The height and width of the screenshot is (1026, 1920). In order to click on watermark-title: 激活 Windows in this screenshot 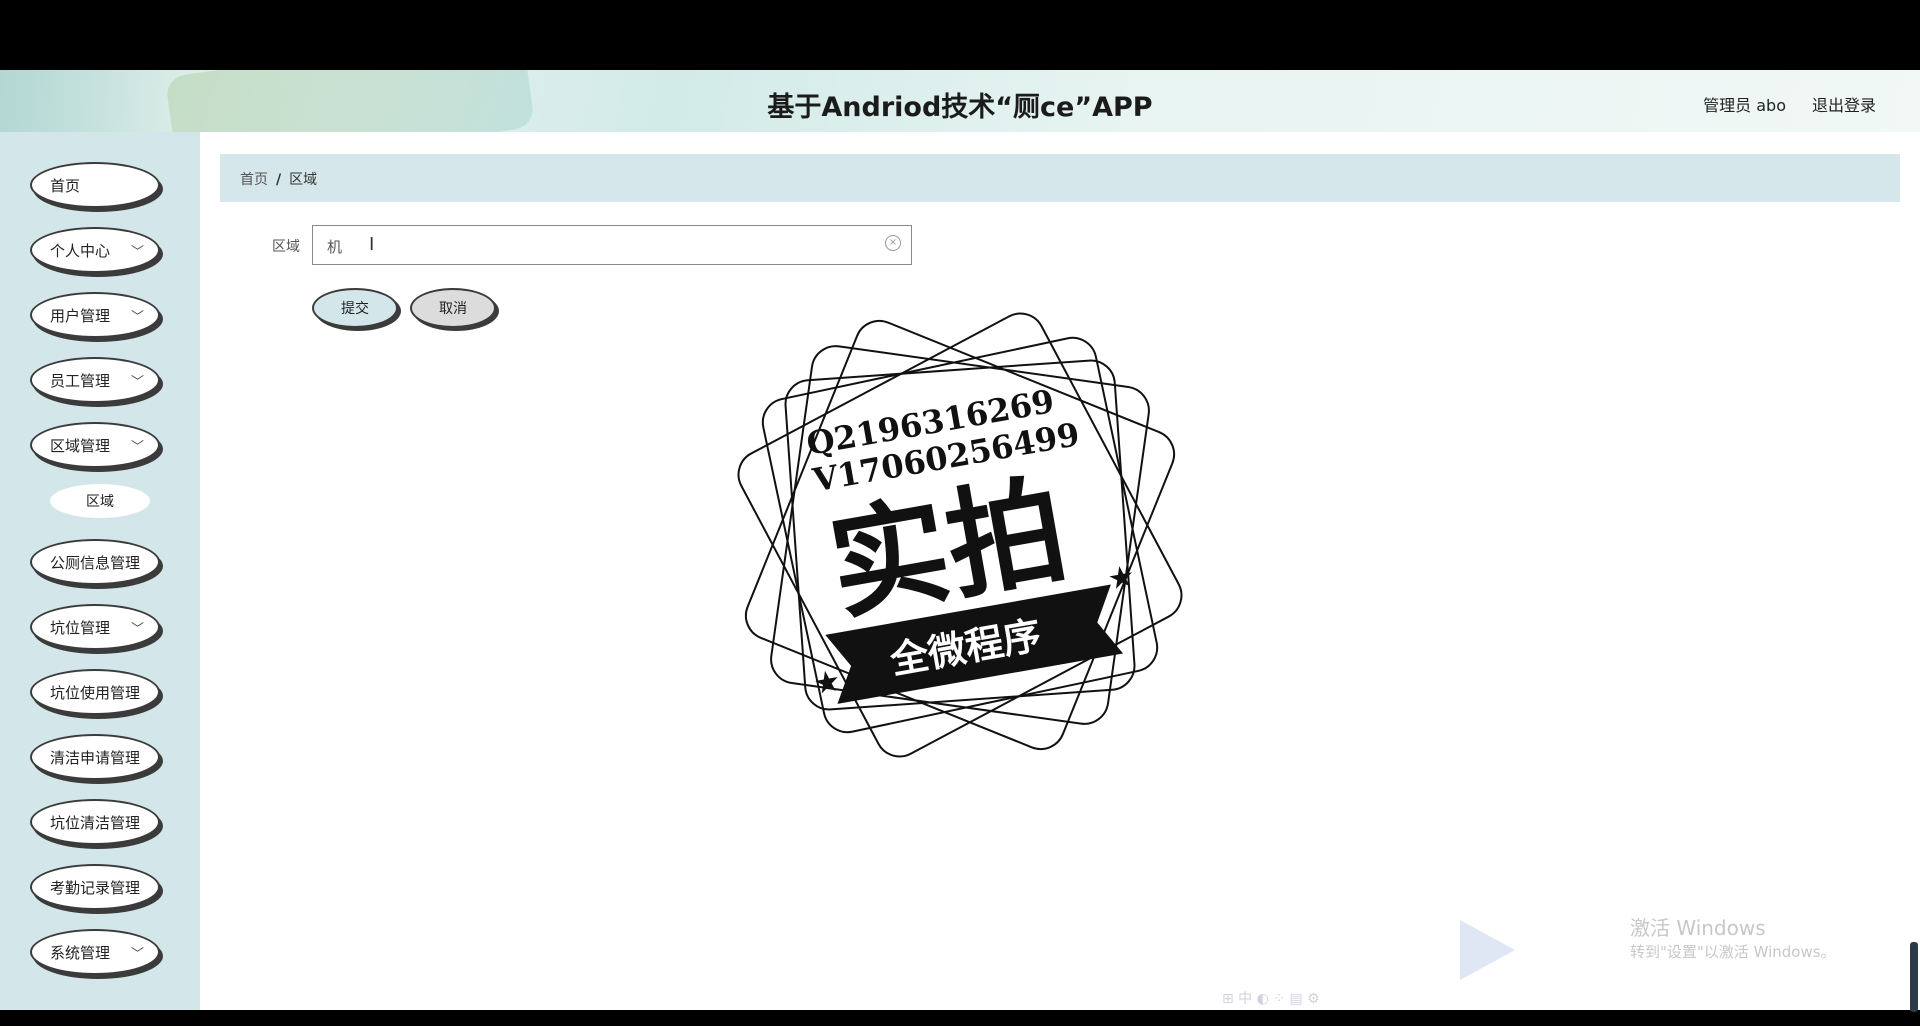, I will do `click(1698, 928)`.